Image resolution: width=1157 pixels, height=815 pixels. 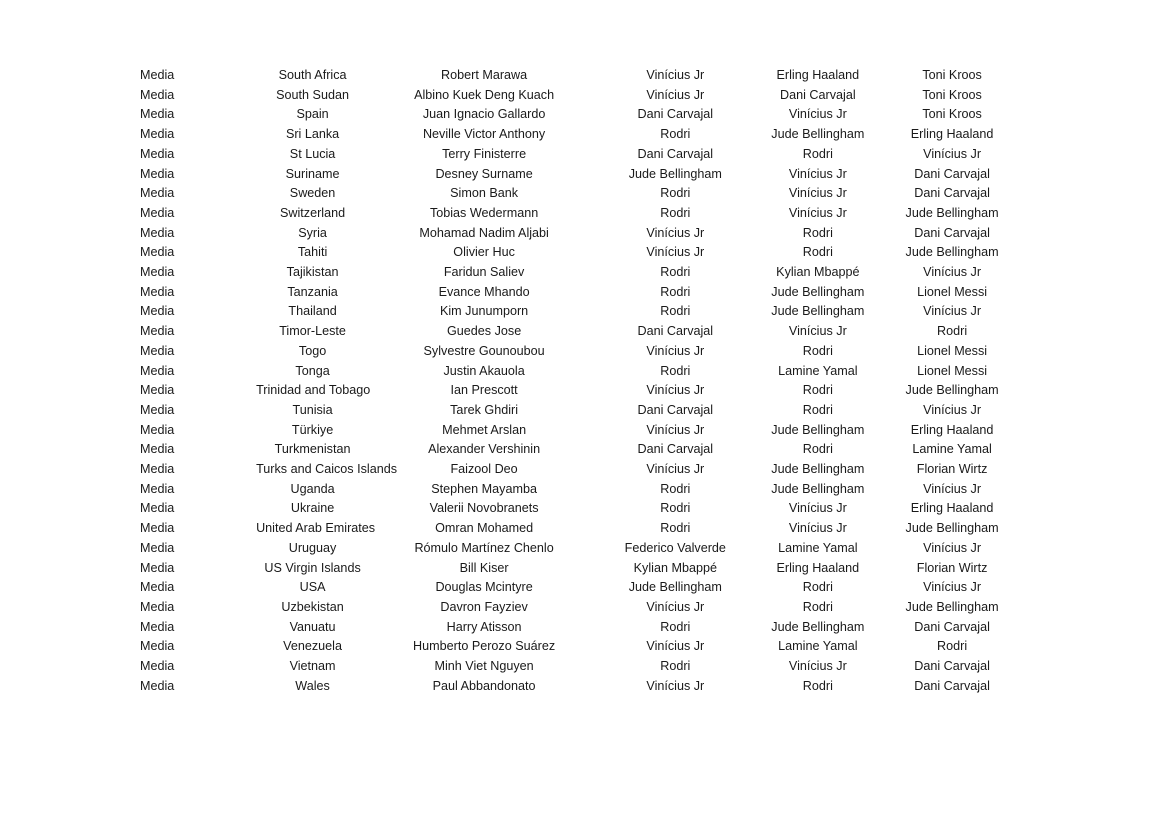 What do you see at coordinates (312, 666) in the screenshot?
I see `country-cell: Vietnam` at bounding box center [312, 666].